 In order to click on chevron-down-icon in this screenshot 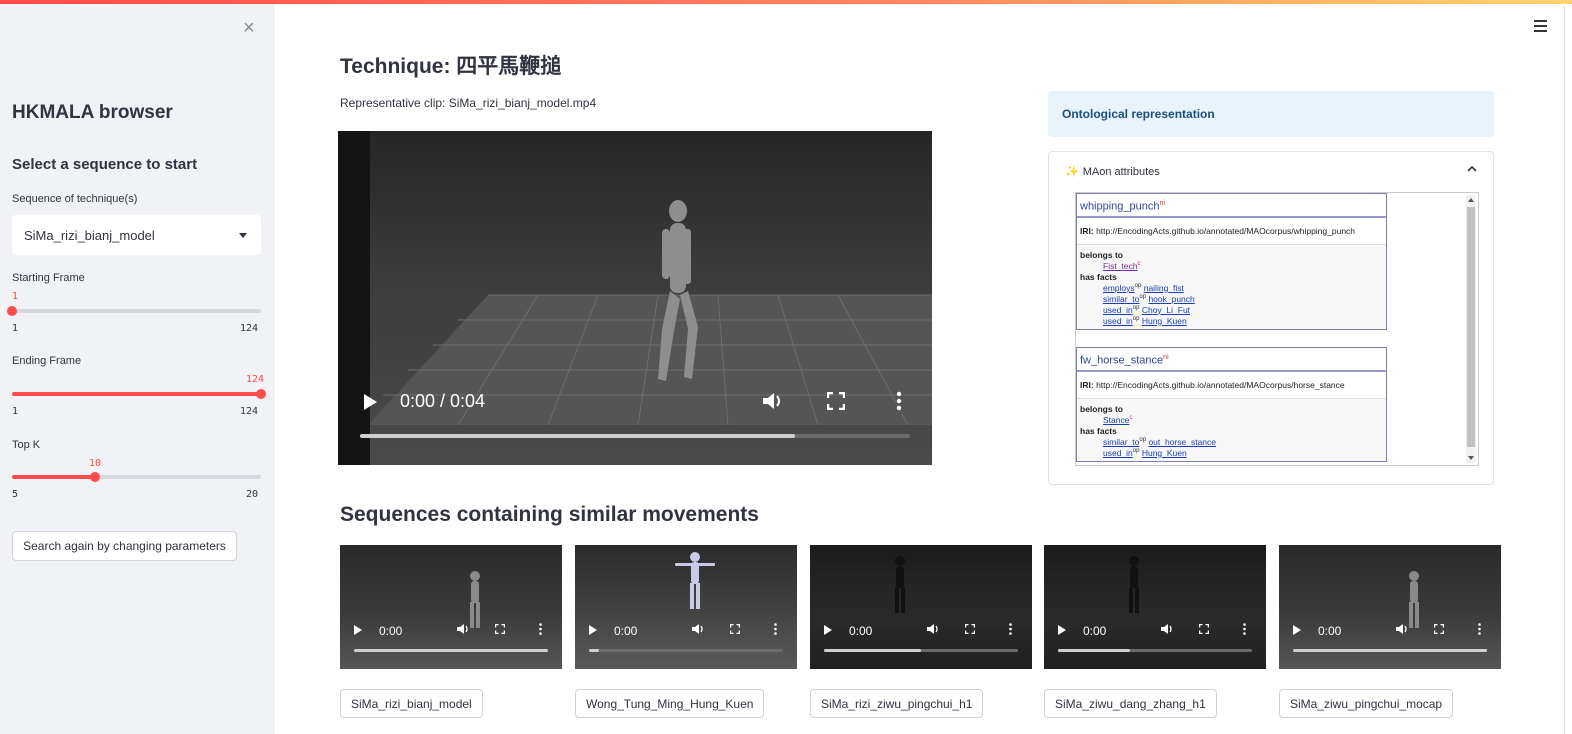, I will do `click(243, 235)`.